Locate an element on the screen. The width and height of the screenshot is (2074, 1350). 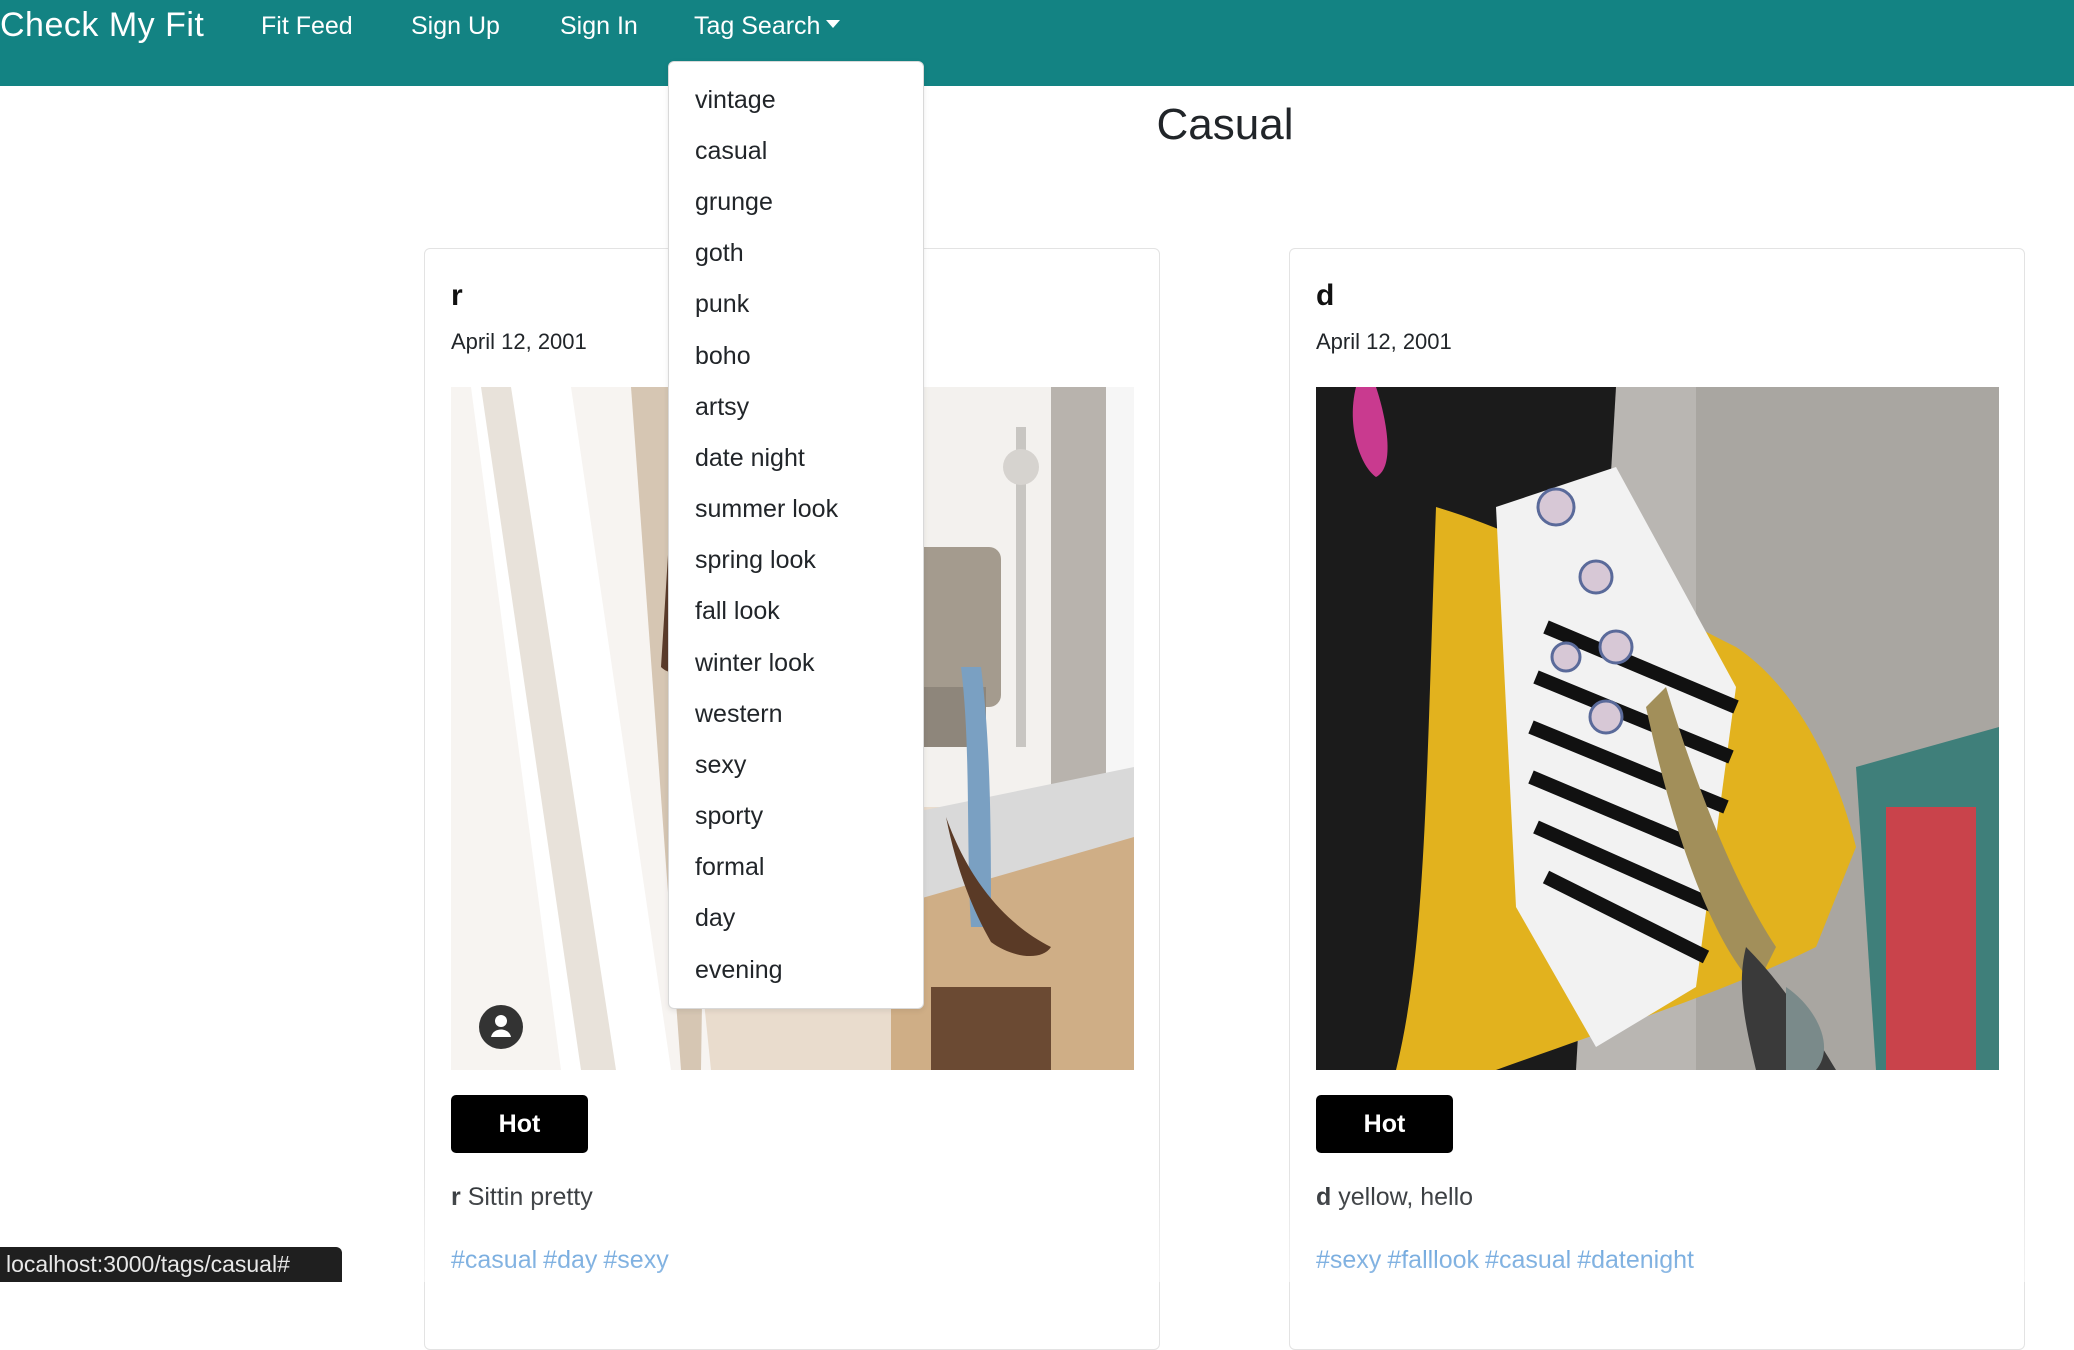
post-caption: d yellow, hello is located at coordinates (1394, 1197).